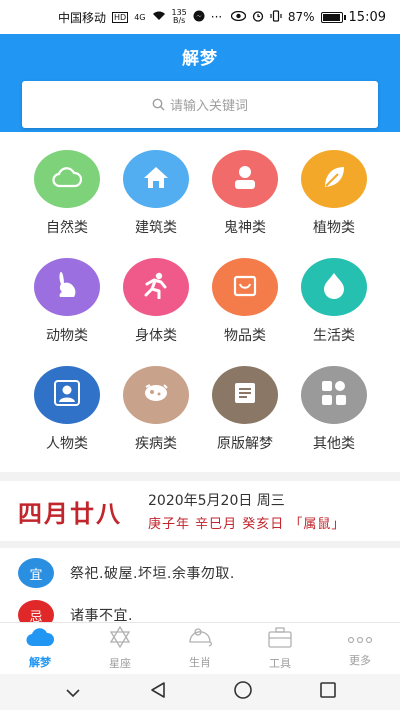  I want to click on category-item: 物品类, so click(245, 308).